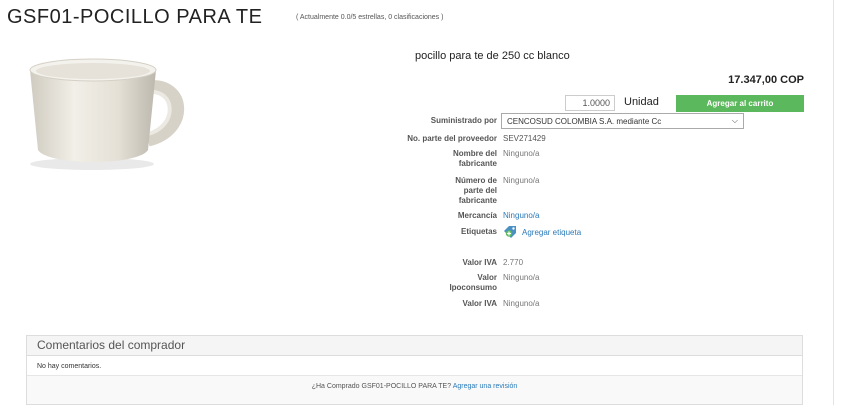  I want to click on comments-header: Comentarios del comprador, so click(414, 346).